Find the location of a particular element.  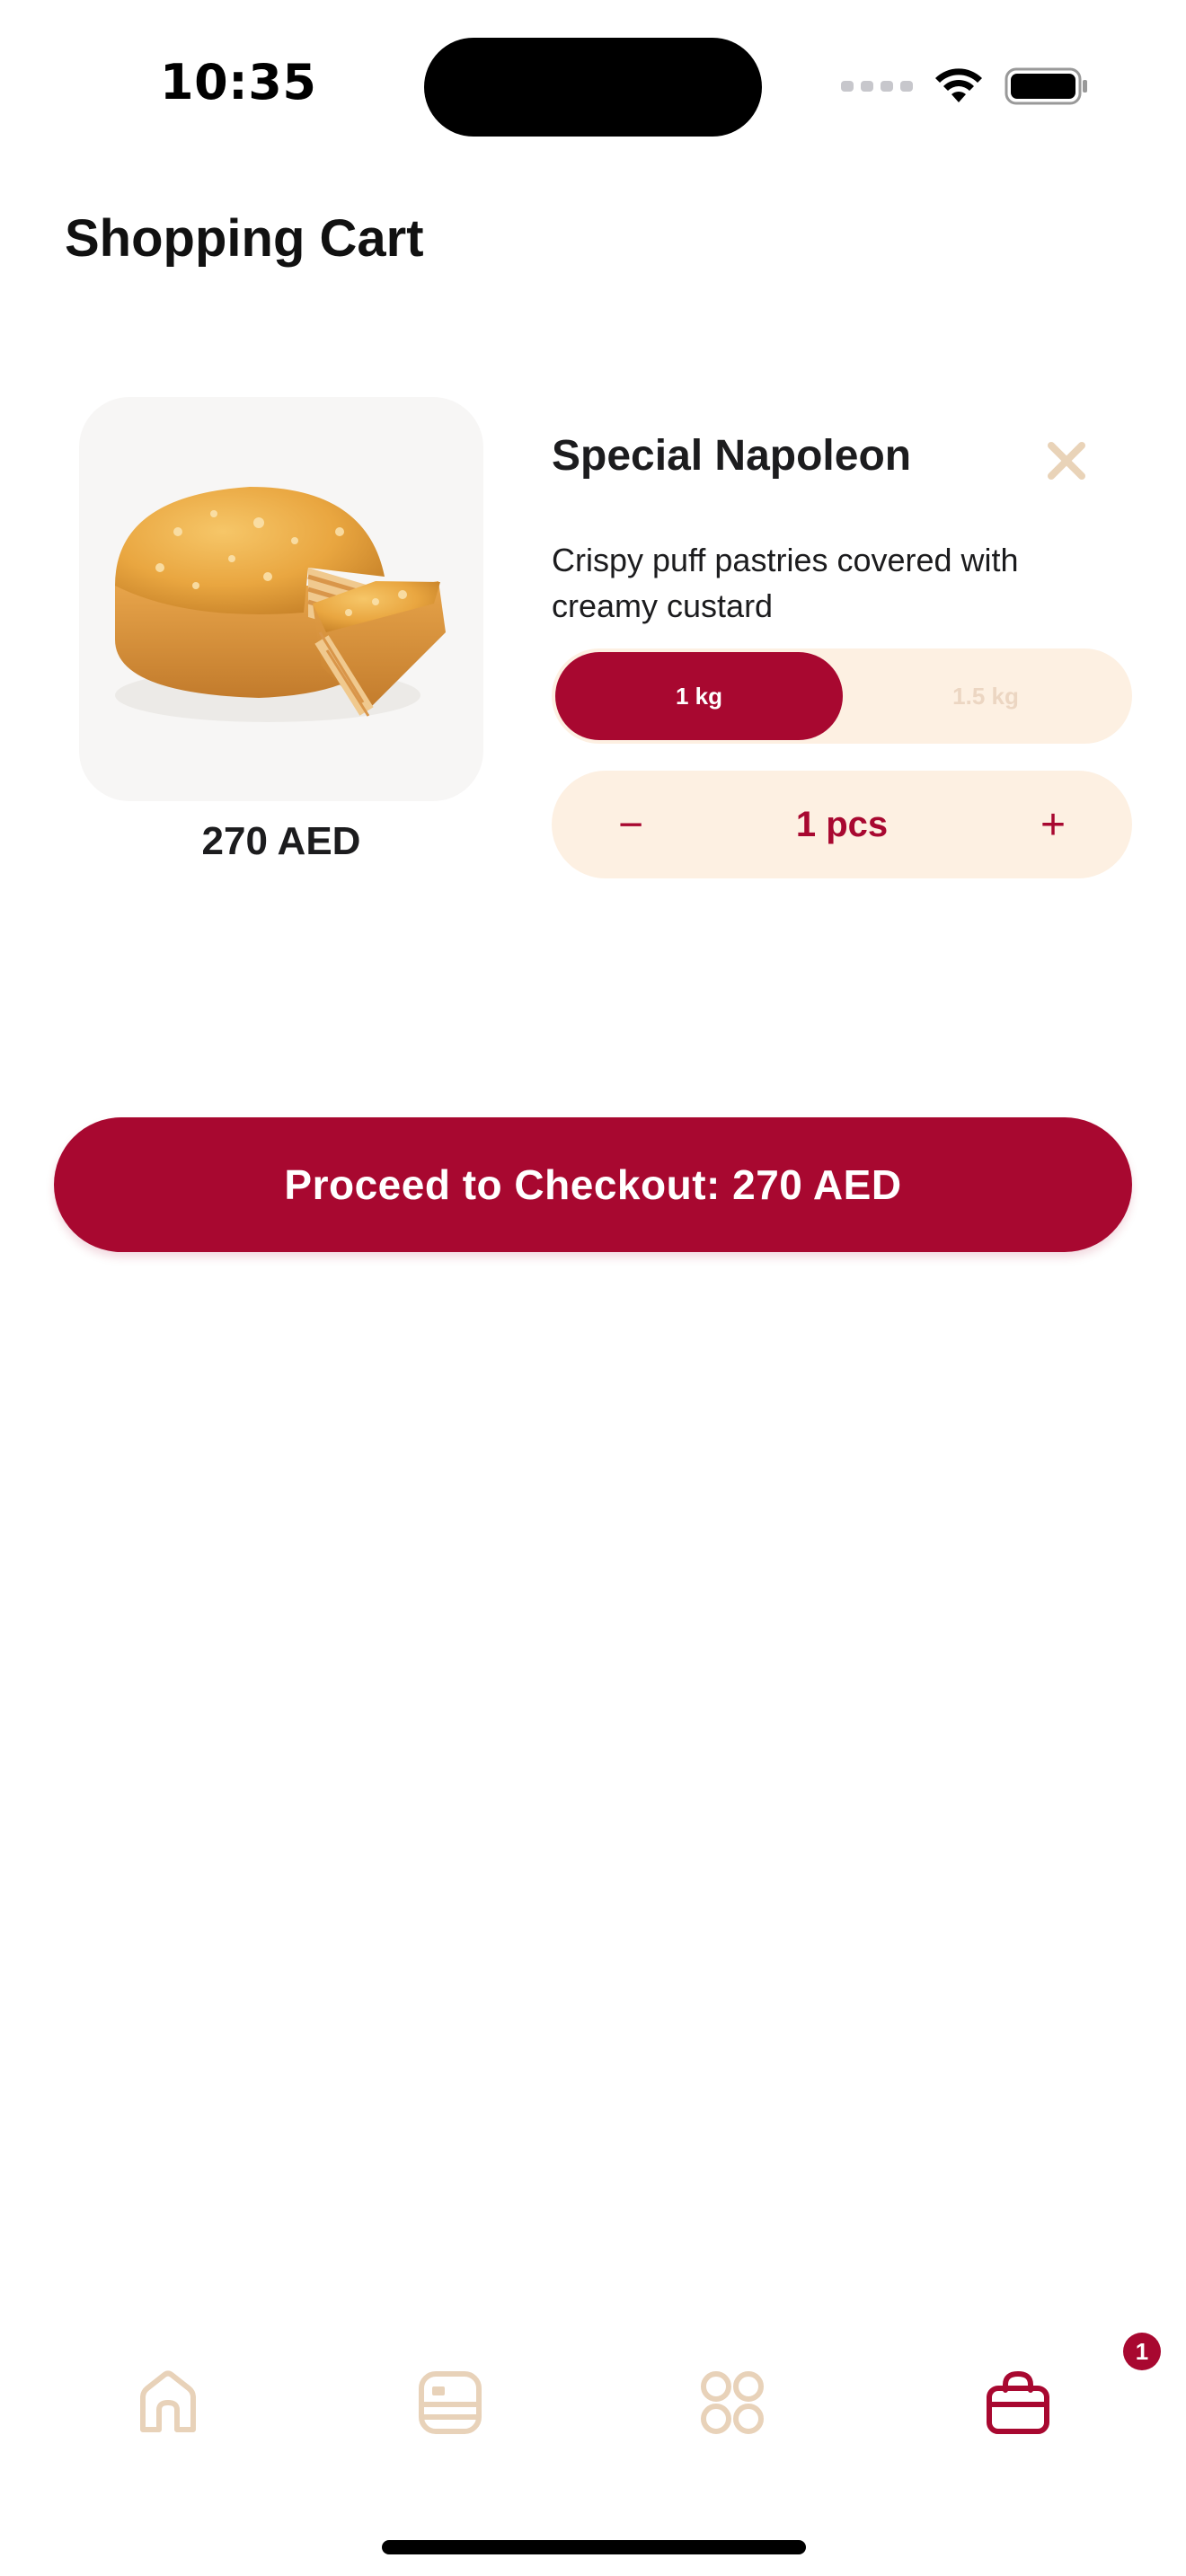

status-indicators is located at coordinates (965, 86).